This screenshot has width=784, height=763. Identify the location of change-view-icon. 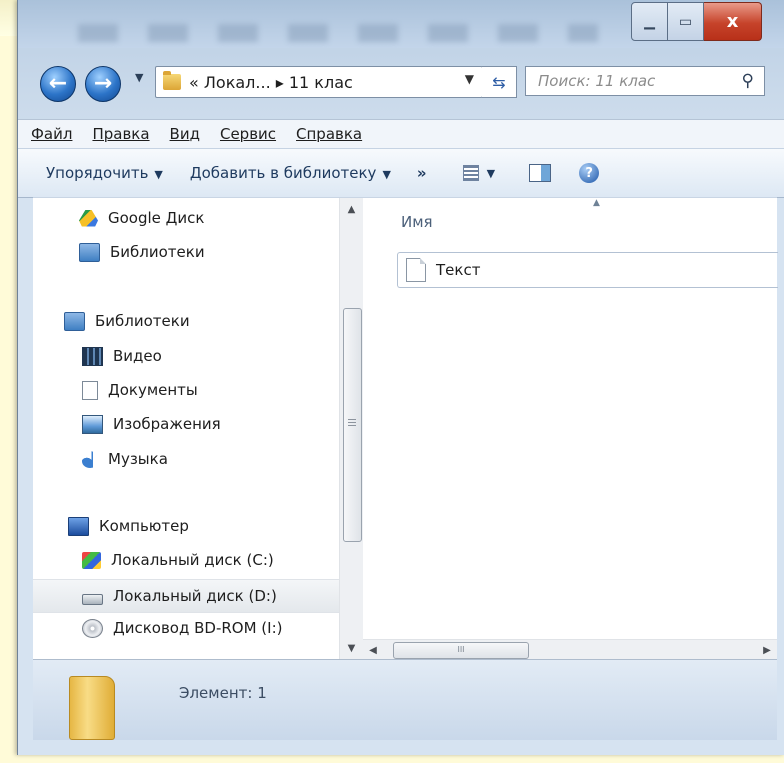
(470, 173).